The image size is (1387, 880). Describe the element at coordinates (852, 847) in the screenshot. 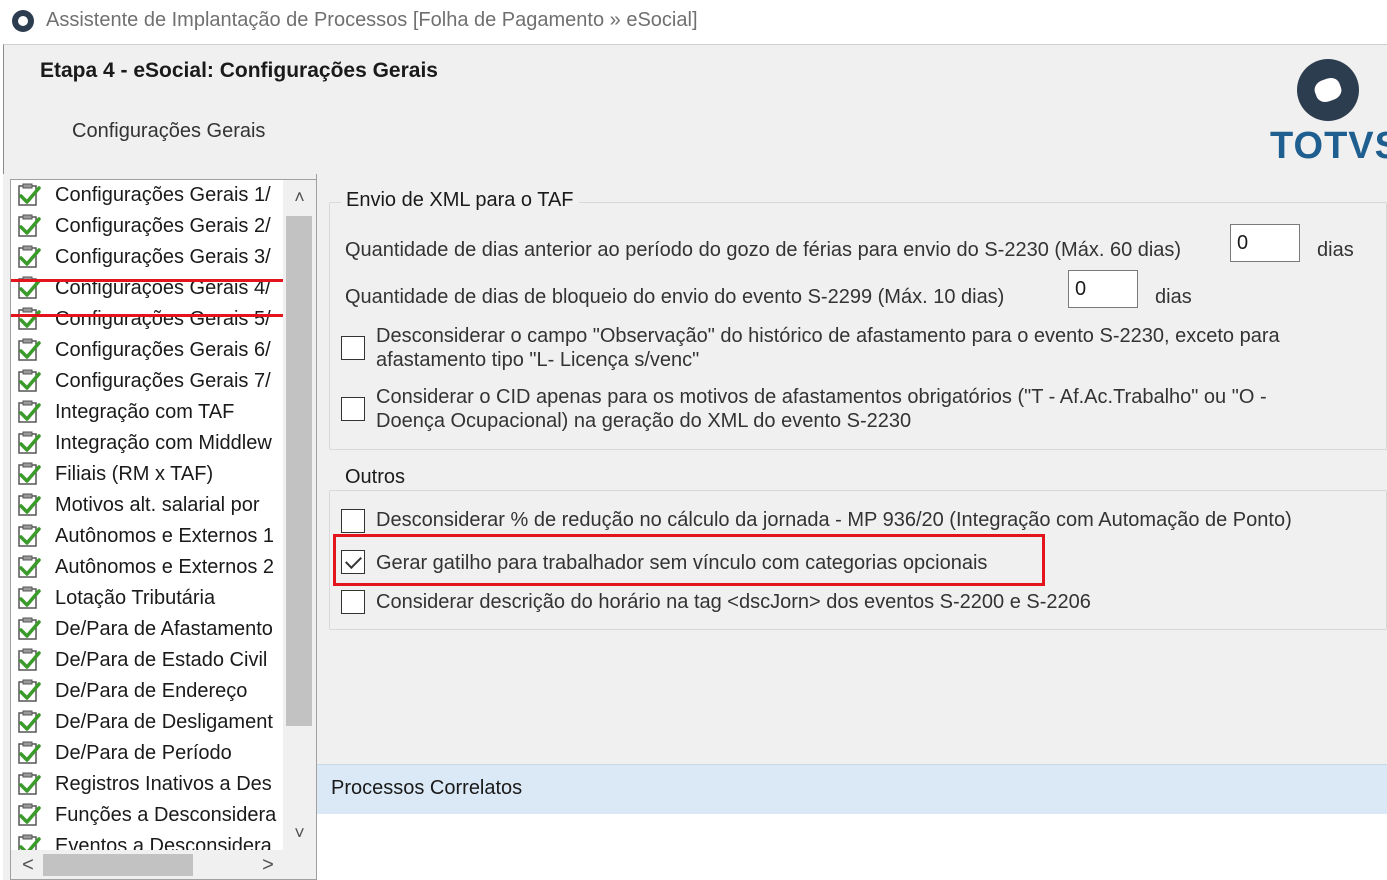

I see `processos-correlatos-content` at that location.